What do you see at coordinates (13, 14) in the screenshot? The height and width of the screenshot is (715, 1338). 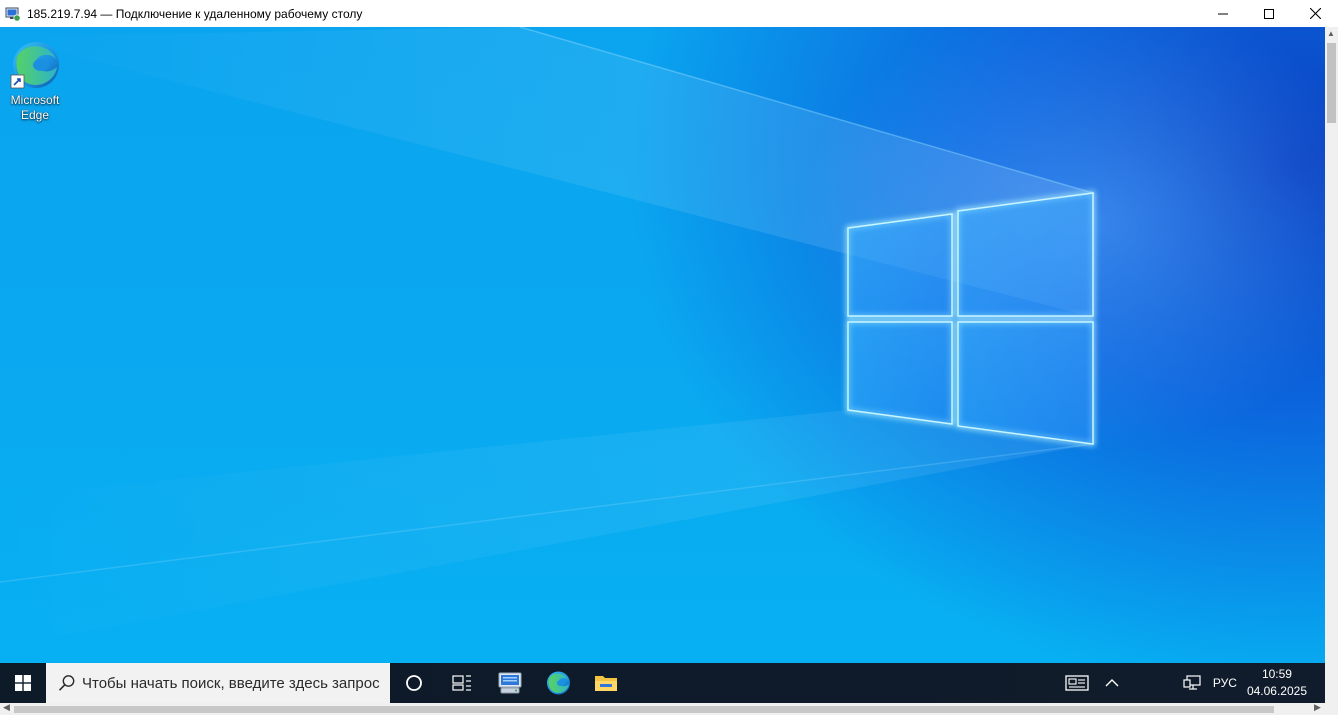 I see `remote-desktop-icon` at bounding box center [13, 14].